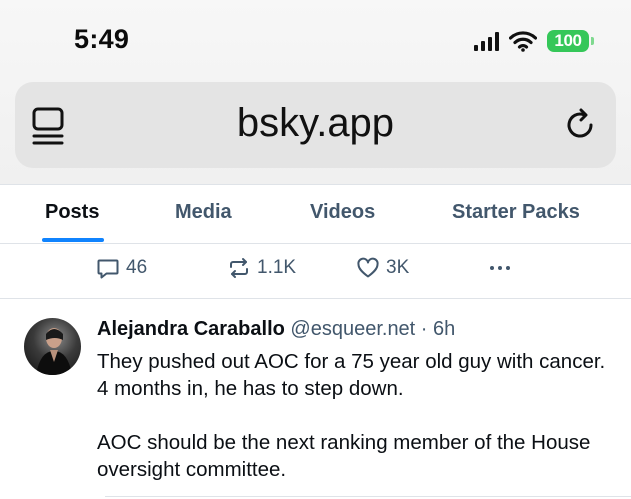  I want to click on repost-icon, so click(239, 268).